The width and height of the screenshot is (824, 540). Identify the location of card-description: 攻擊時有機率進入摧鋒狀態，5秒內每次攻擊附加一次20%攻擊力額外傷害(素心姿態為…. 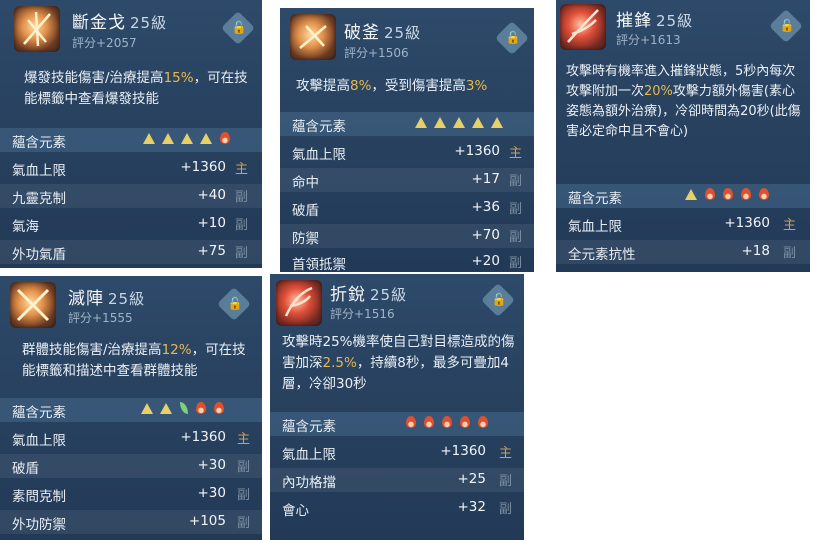
(683, 101).